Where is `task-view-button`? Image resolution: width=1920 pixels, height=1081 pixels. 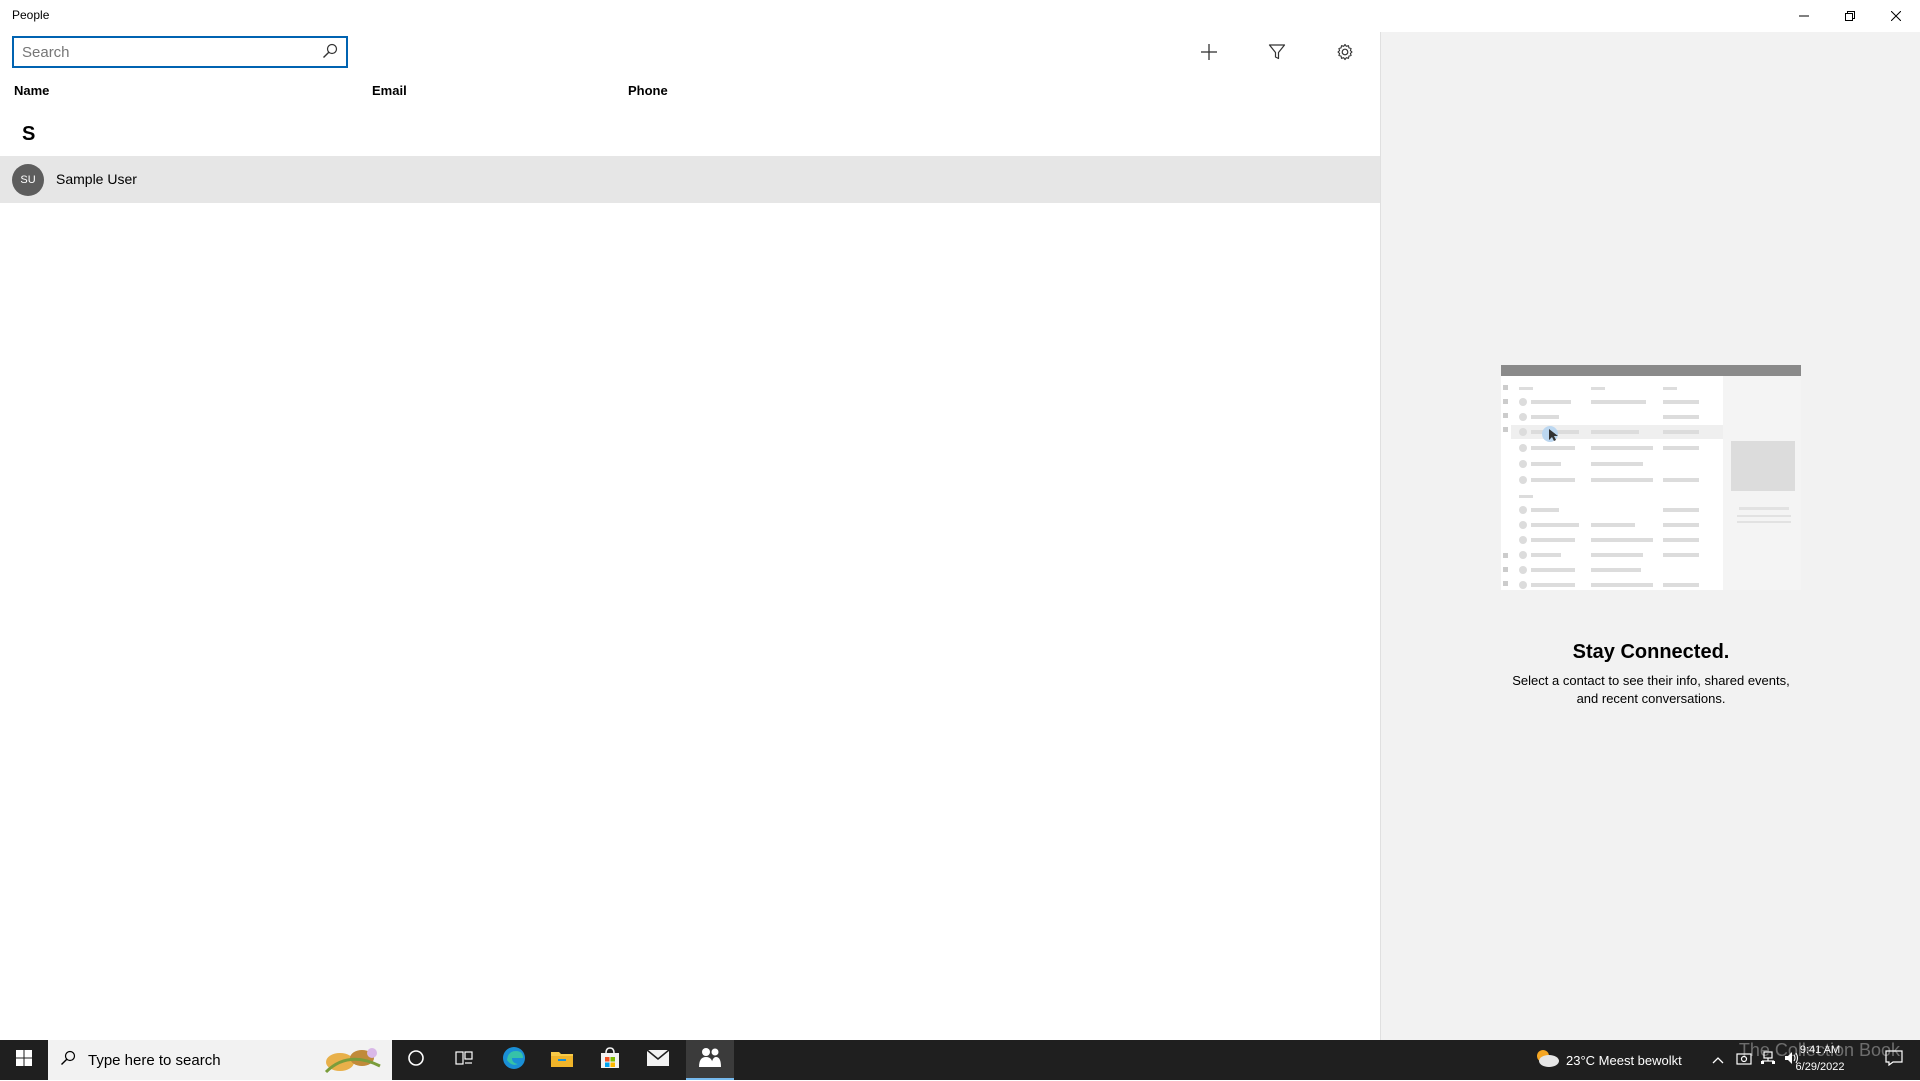 task-view-button is located at coordinates (464, 1060).